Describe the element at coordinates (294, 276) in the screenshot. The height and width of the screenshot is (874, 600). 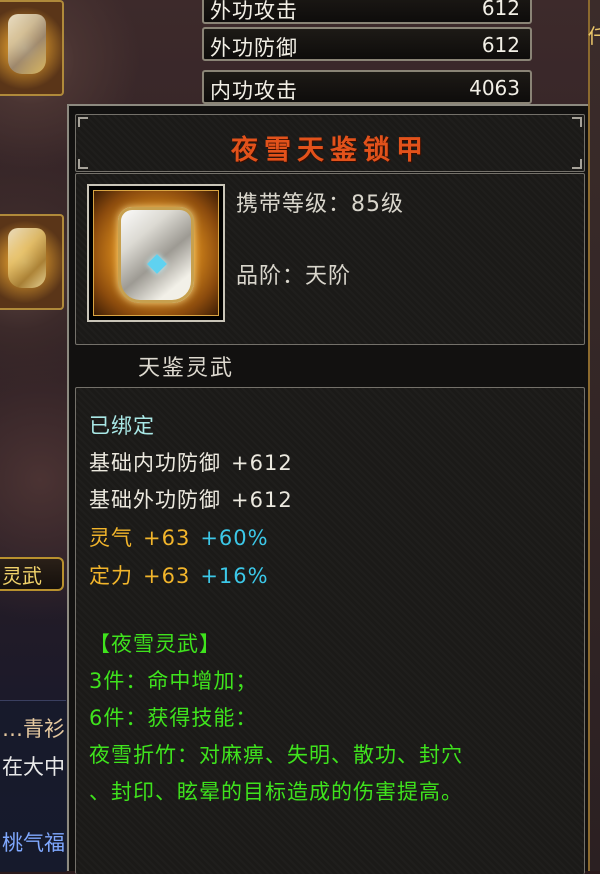
I see `item-grade: 品阶：天阶` at that location.